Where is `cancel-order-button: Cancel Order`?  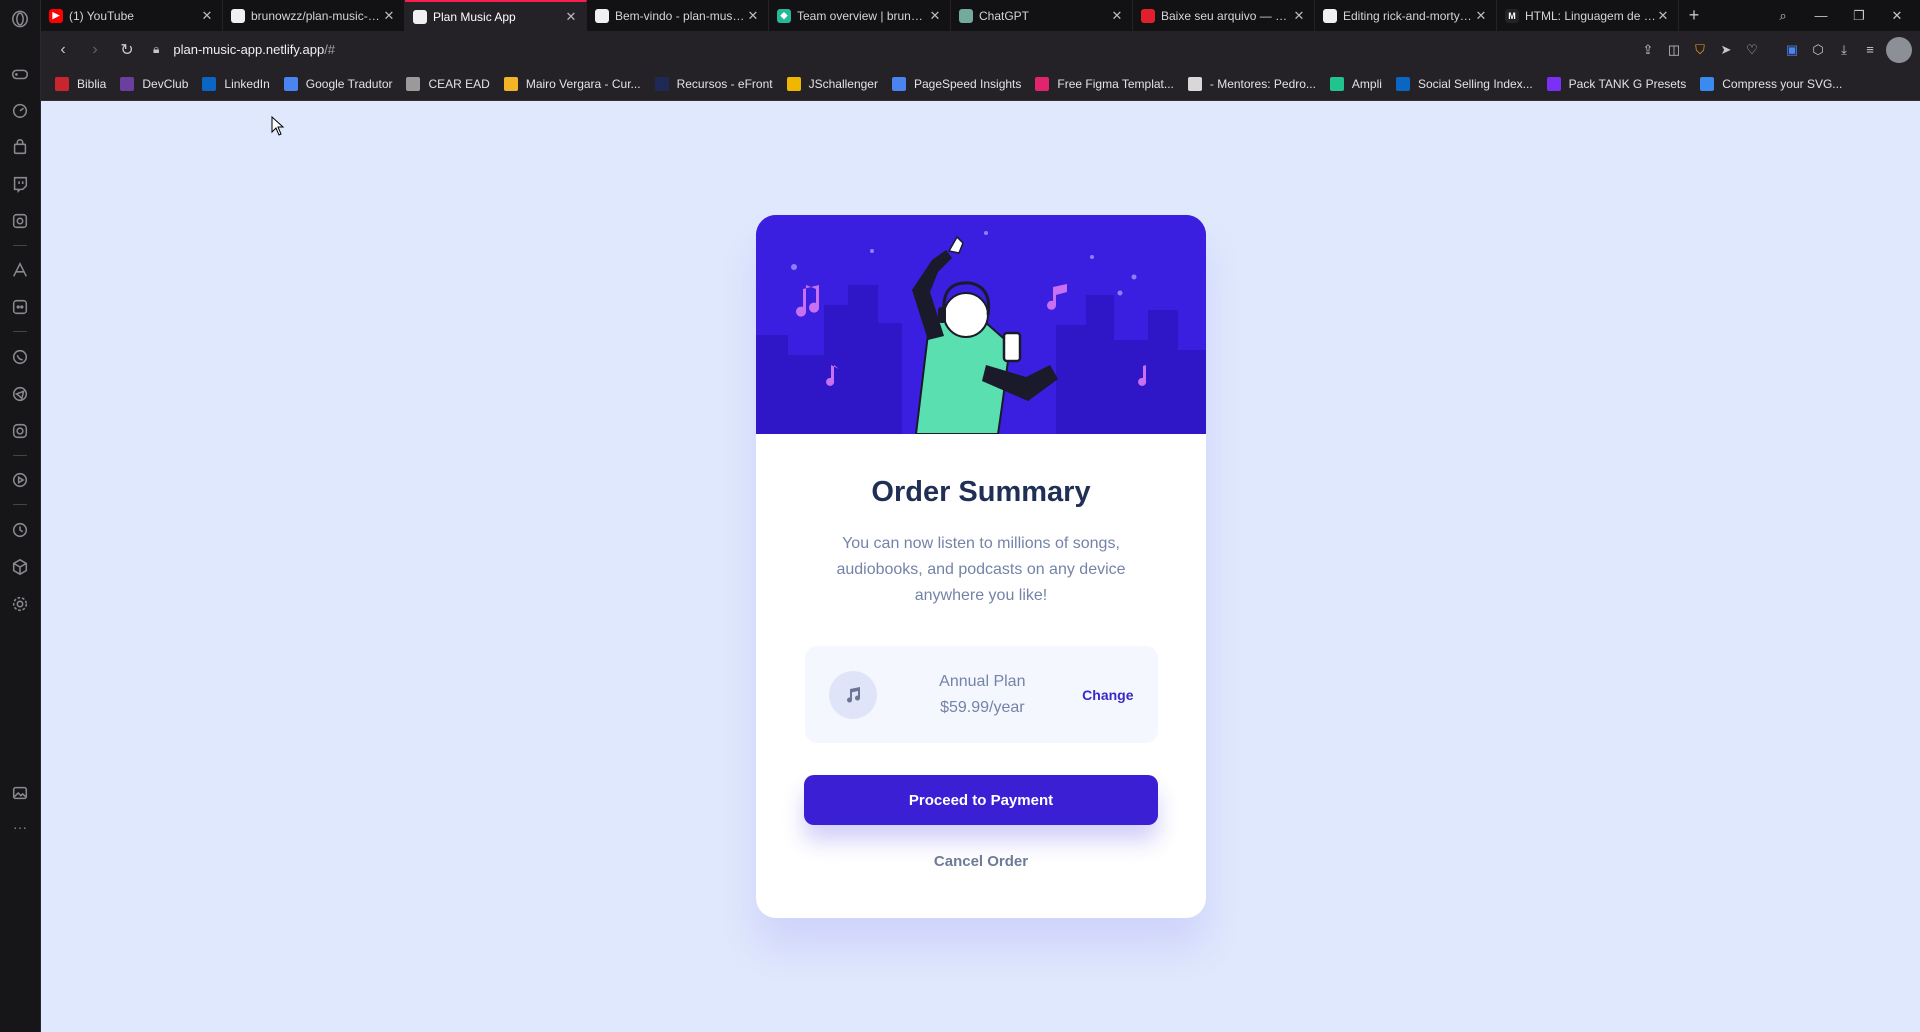
cancel-order-button: Cancel Order is located at coordinates (981, 861).